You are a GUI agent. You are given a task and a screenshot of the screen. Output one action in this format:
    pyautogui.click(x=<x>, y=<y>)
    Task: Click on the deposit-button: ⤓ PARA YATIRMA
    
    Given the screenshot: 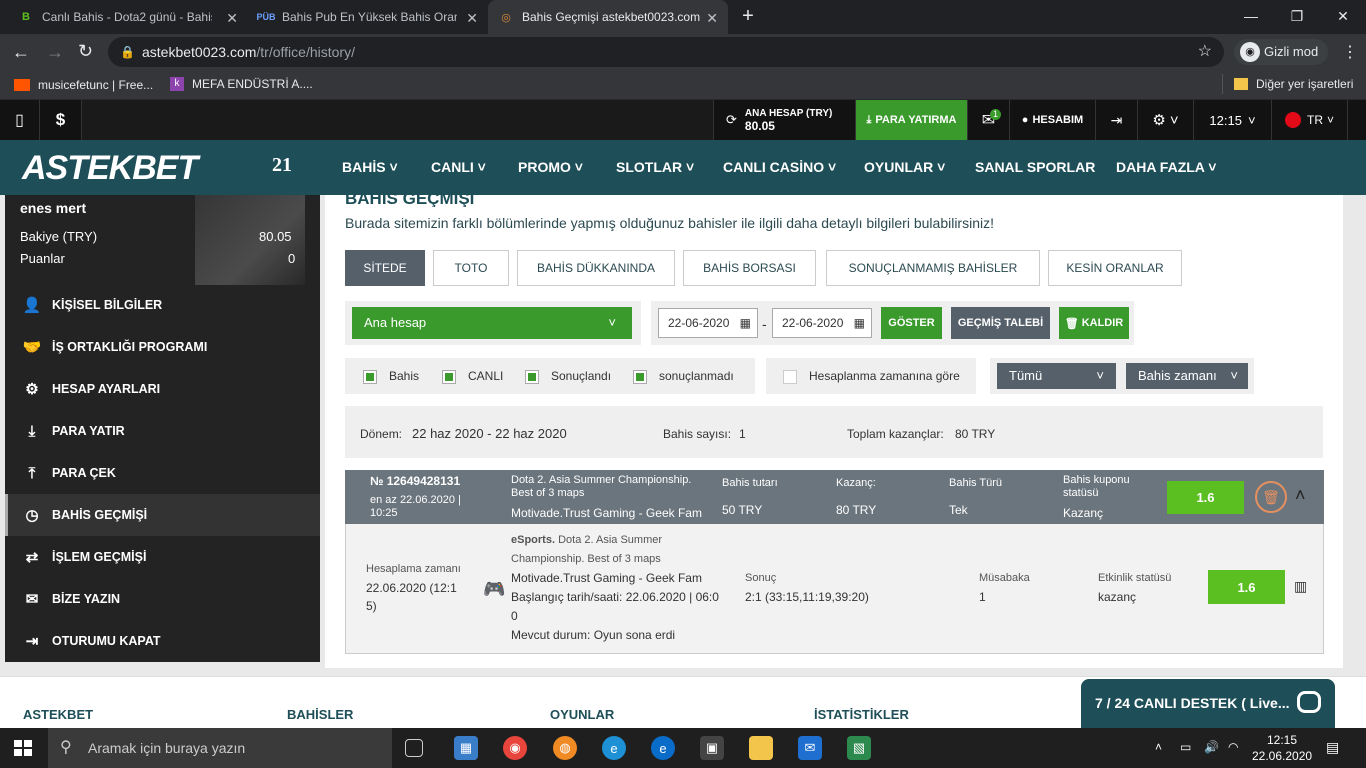 What is the action you would take?
    pyautogui.click(x=912, y=120)
    